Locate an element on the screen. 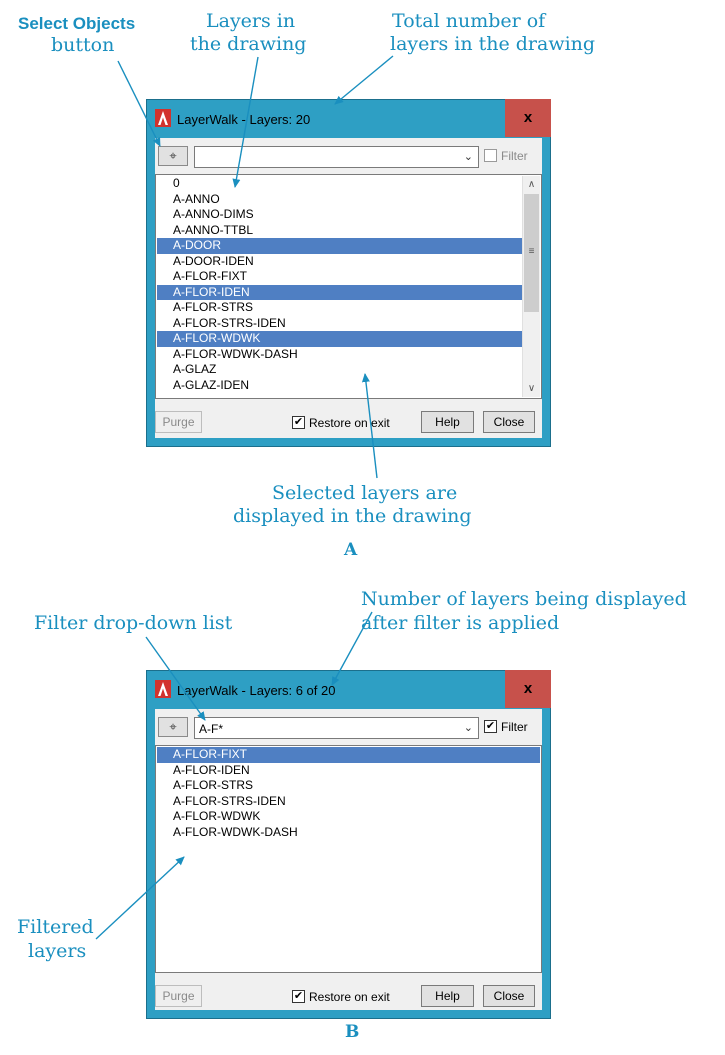 This screenshot has height=1055, width=725. arrow-filtered-layers is located at coordinates (140, 898).